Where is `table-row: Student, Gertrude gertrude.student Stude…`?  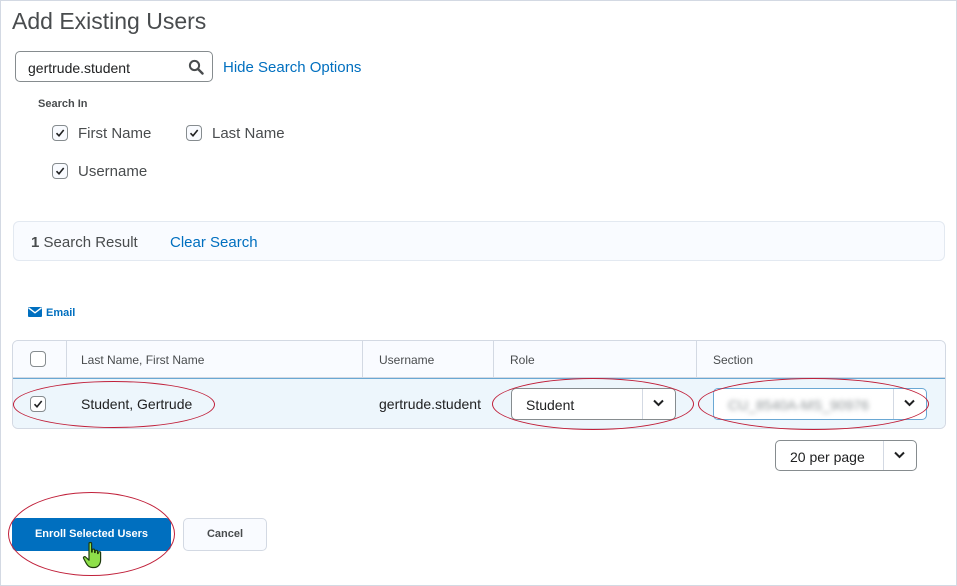
table-row: Student, Gertrude gertrude.student Stude… is located at coordinates (479, 403).